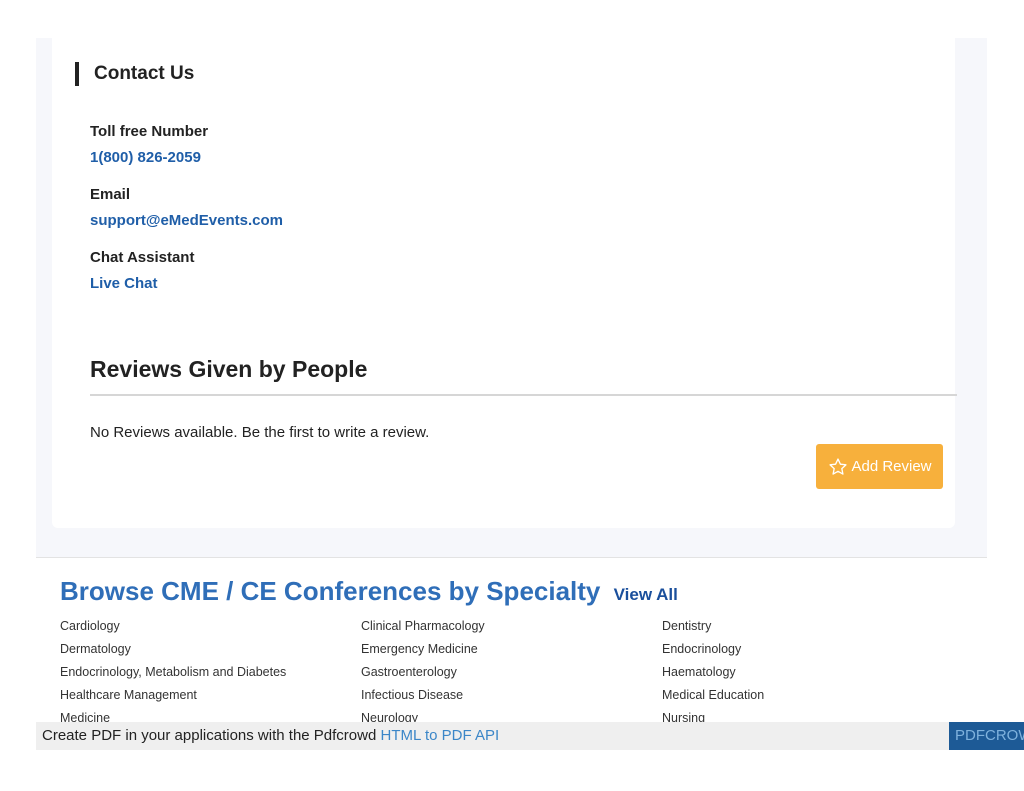 This screenshot has width=1024, height=791. What do you see at coordinates (412, 695) in the screenshot?
I see `specialty-link: Infectious Disease` at bounding box center [412, 695].